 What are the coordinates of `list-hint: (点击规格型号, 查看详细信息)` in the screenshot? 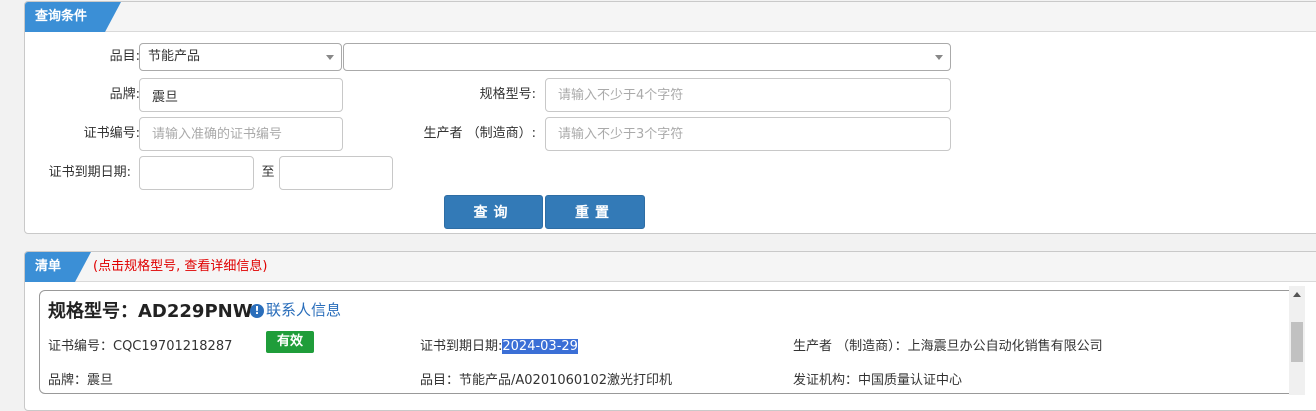 It's located at (180, 266).